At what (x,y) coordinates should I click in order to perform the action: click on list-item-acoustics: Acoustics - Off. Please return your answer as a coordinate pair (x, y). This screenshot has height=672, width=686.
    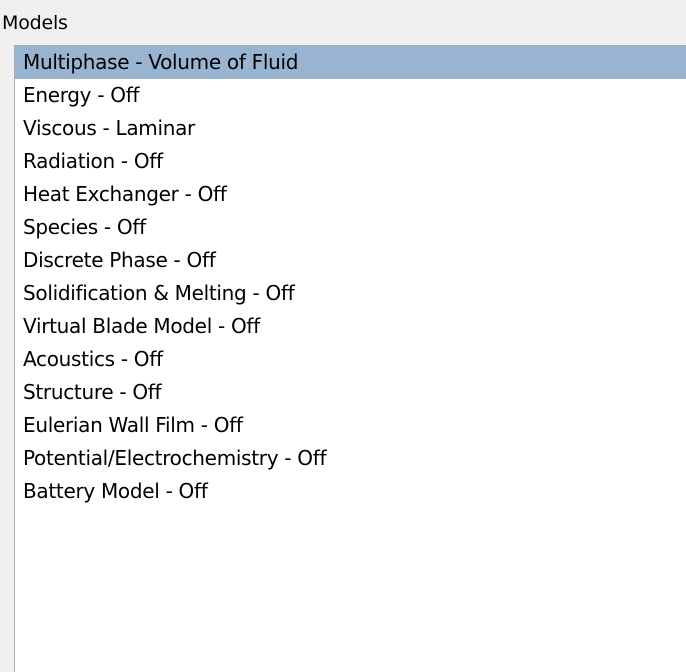
    Looking at the image, I should click on (350, 359).